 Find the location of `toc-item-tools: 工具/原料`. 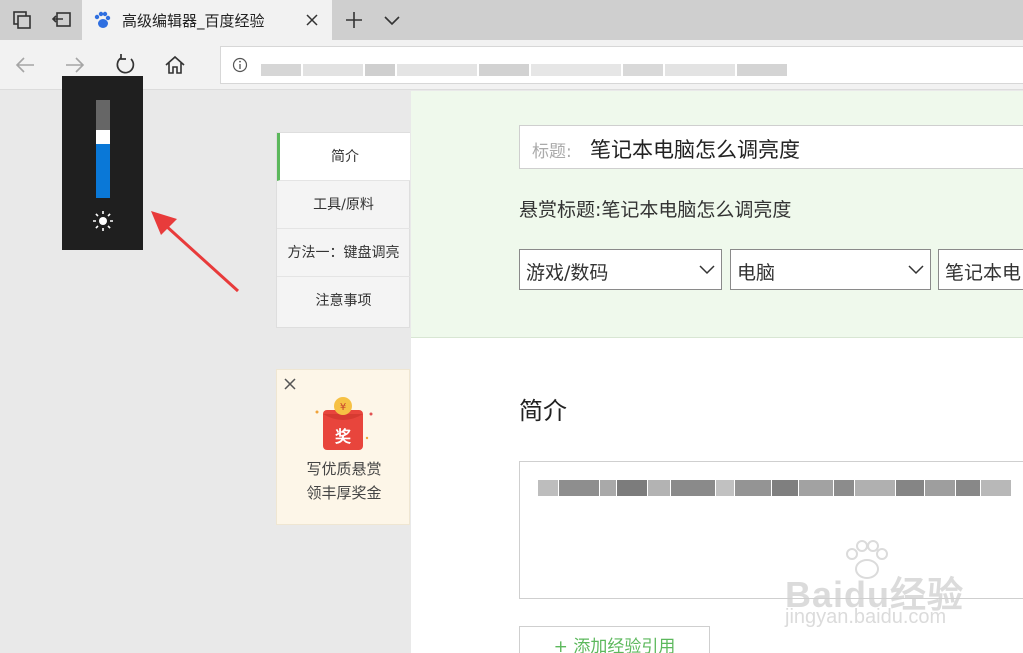

toc-item-tools: 工具/原料 is located at coordinates (343, 205).